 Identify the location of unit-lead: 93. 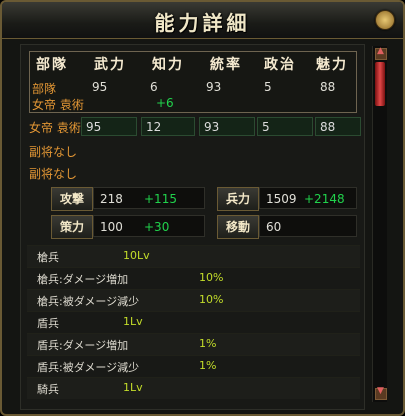
(214, 87).